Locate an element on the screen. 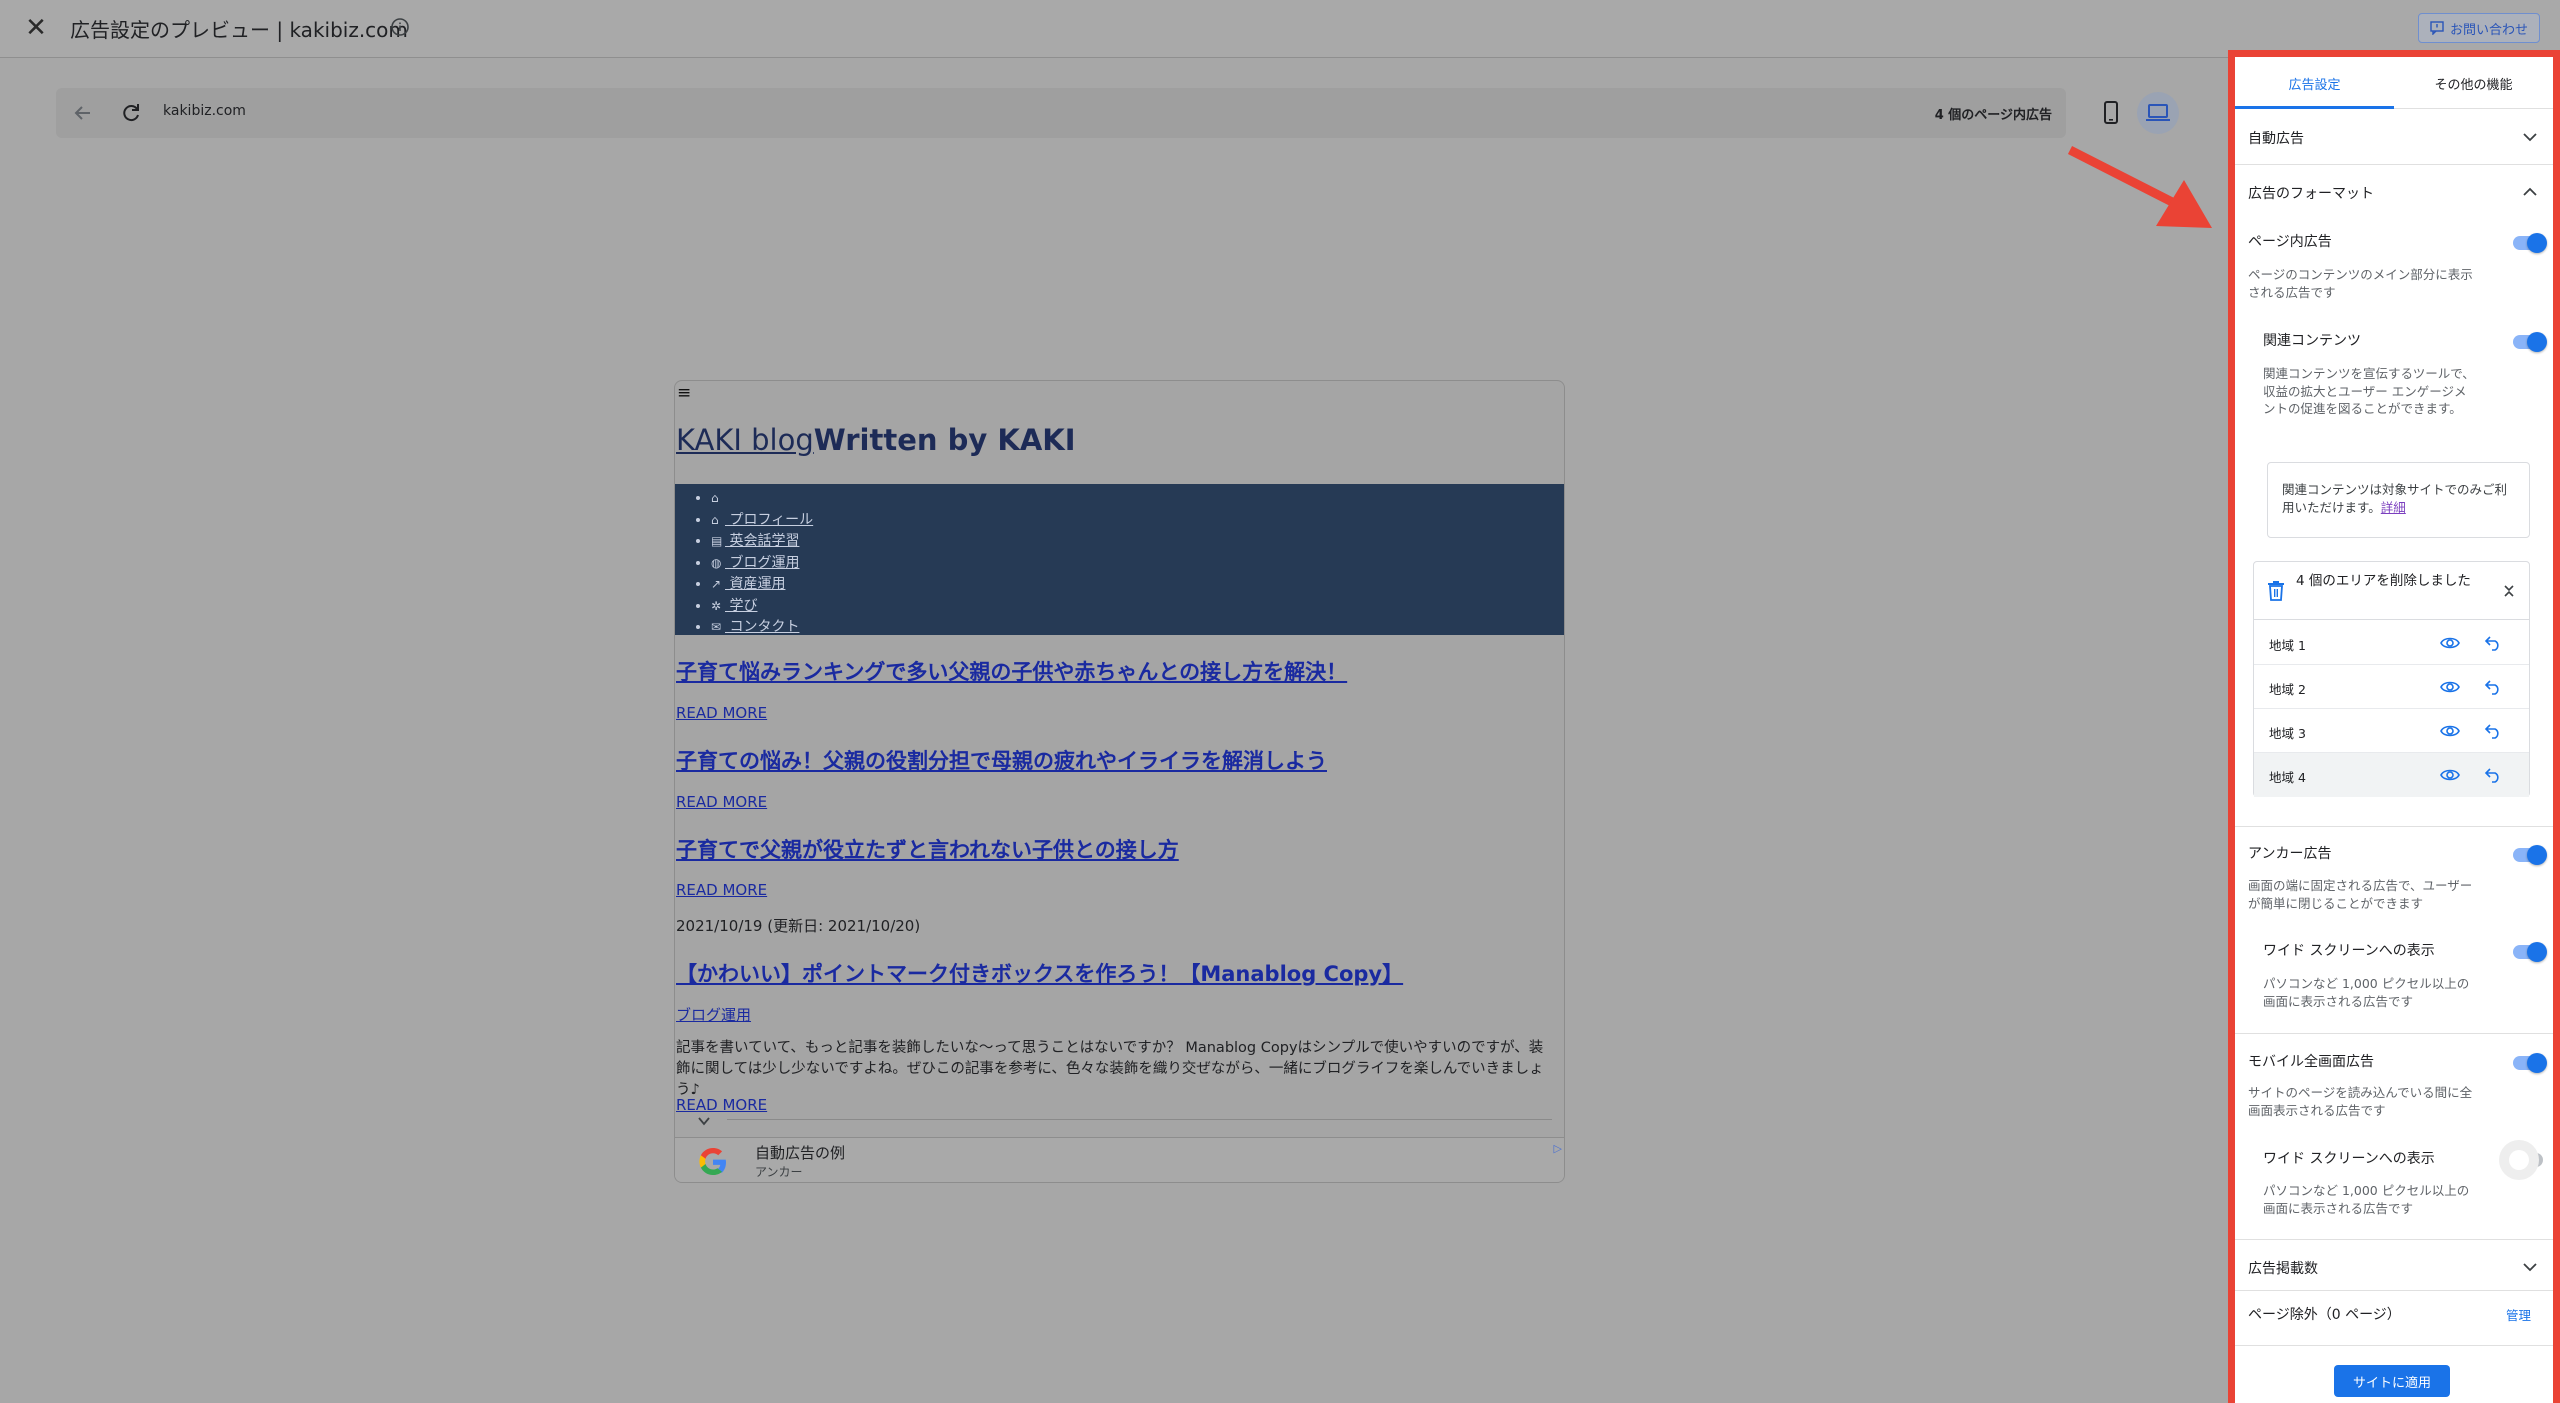 The height and width of the screenshot is (1403, 2560). tab-other-features: その他の機能 is located at coordinates (2473, 83).